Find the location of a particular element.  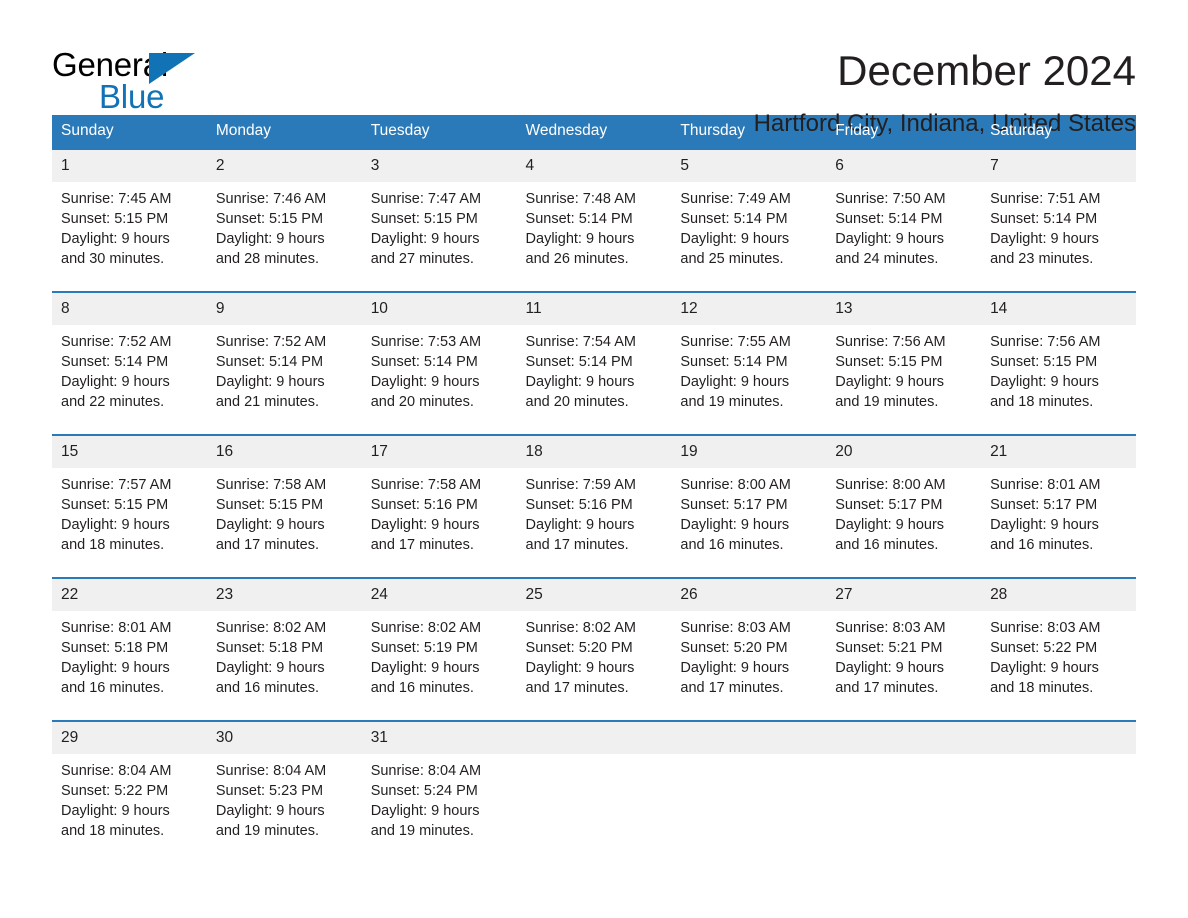

day-number: 7 is located at coordinates (1058, 166).